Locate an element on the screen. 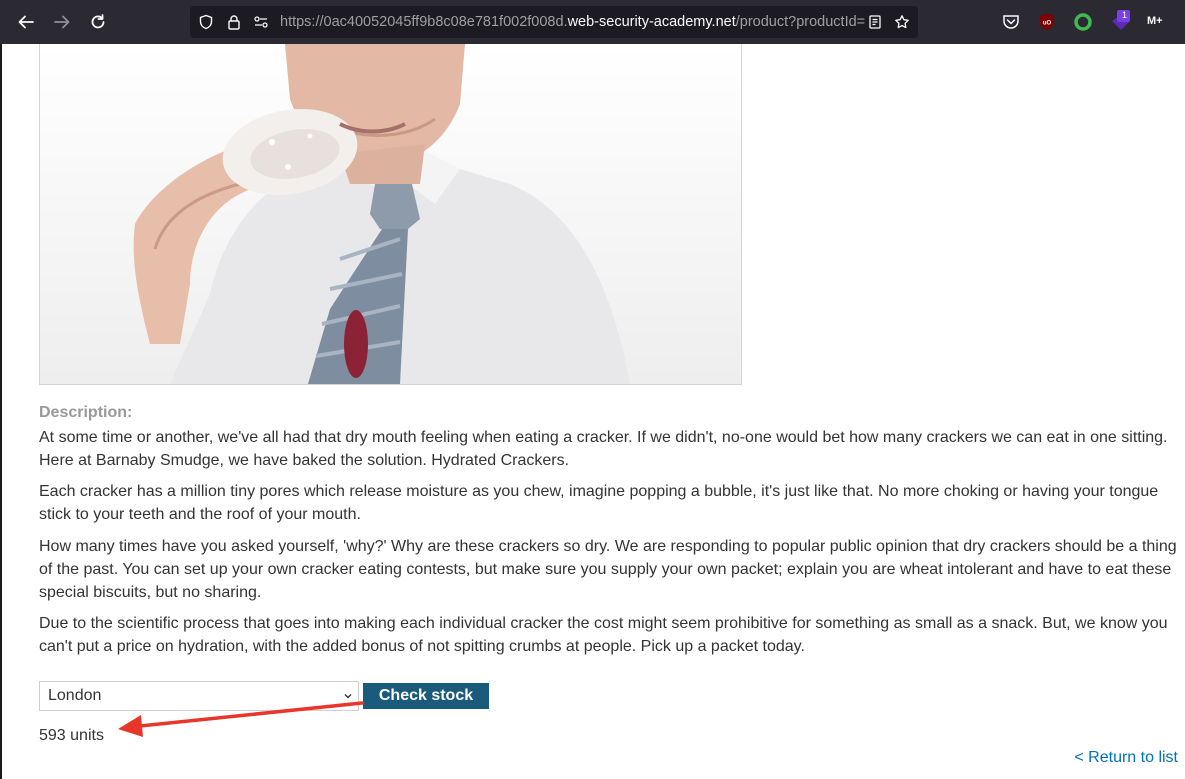 This screenshot has height=779, width=1185. extension-badge-count: 1 is located at coordinates (1125, 15).